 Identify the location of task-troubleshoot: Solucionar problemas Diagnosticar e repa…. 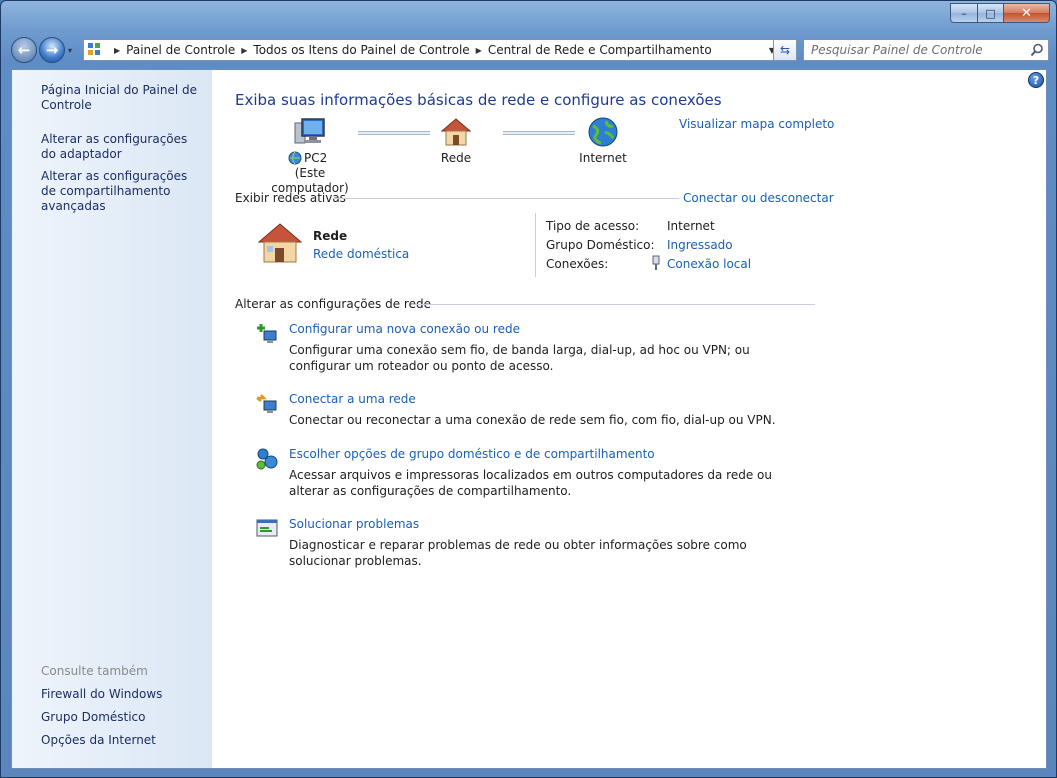
(545, 542).